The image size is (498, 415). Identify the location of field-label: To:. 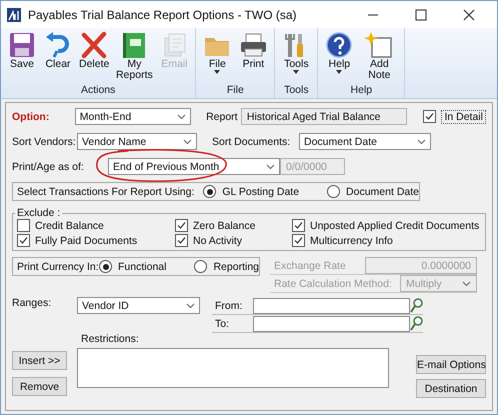
(222, 324).